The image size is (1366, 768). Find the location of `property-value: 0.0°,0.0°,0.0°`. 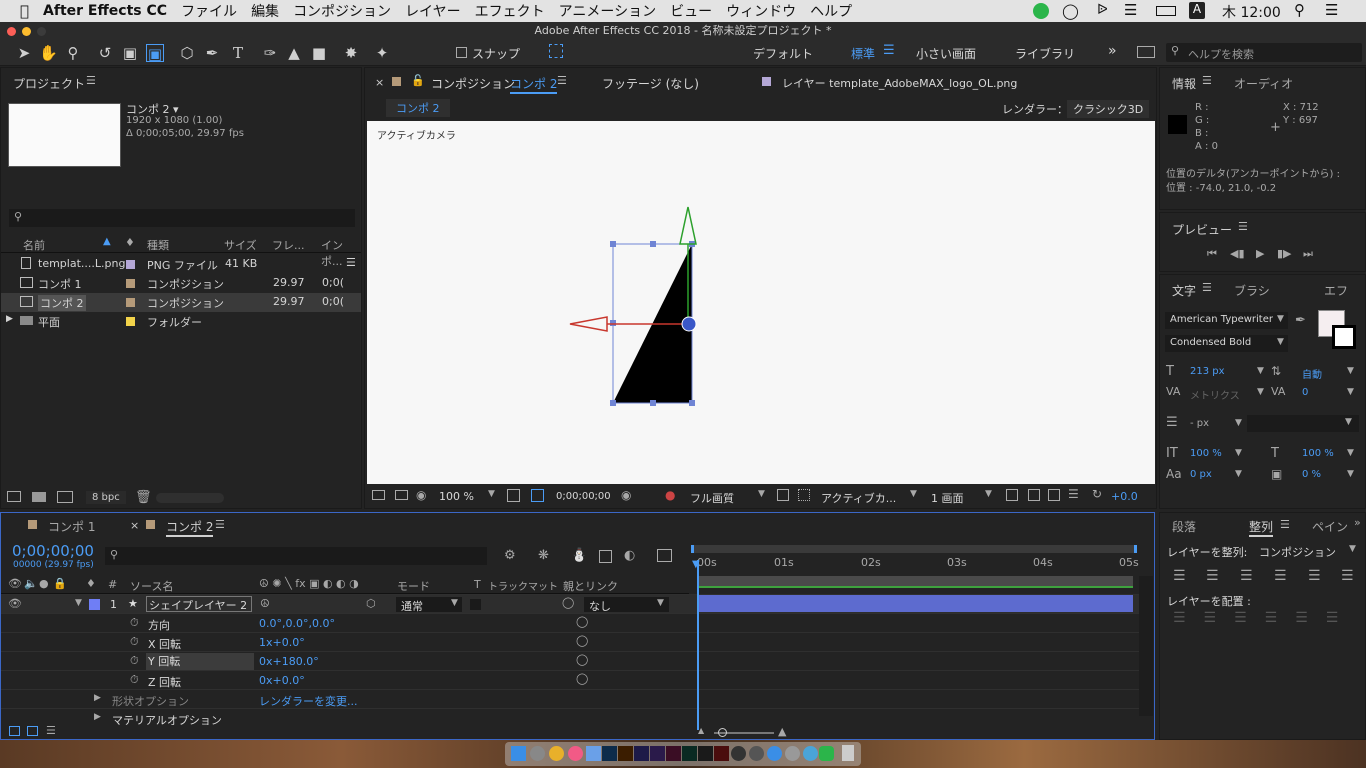

property-value: 0.0°,0.0°,0.0° is located at coordinates (297, 623).